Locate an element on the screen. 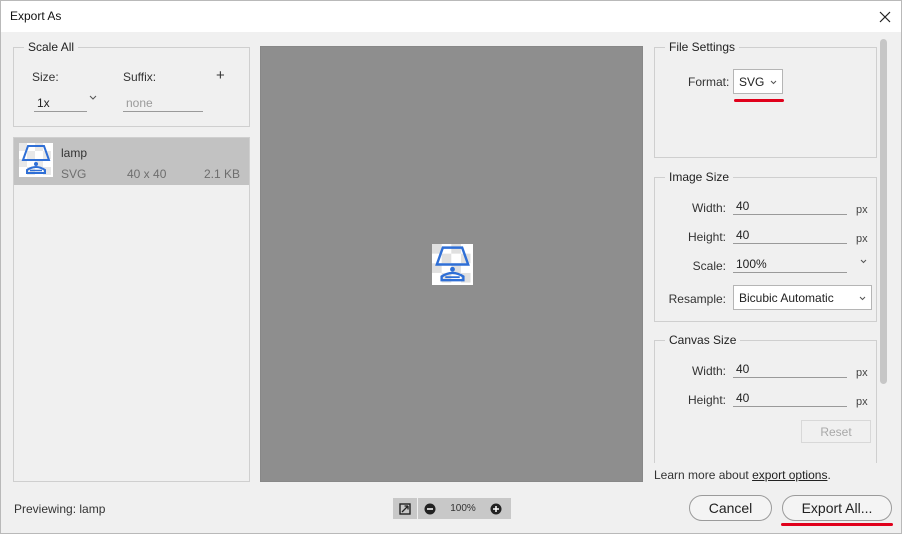 The image size is (902, 534). cancel-button: Cancel is located at coordinates (730, 508).